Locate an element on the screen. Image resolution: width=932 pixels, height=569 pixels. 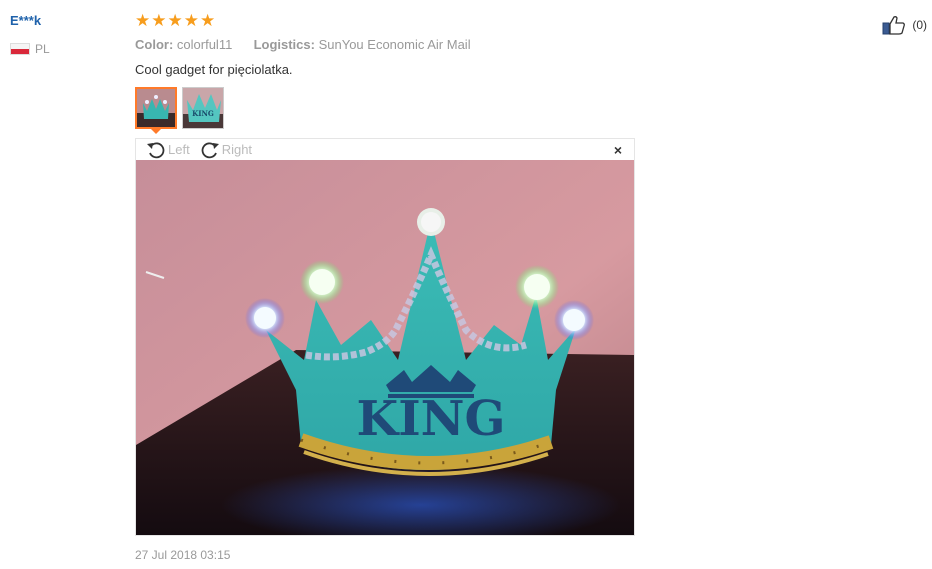
country-code: PL is located at coordinates (42, 49).